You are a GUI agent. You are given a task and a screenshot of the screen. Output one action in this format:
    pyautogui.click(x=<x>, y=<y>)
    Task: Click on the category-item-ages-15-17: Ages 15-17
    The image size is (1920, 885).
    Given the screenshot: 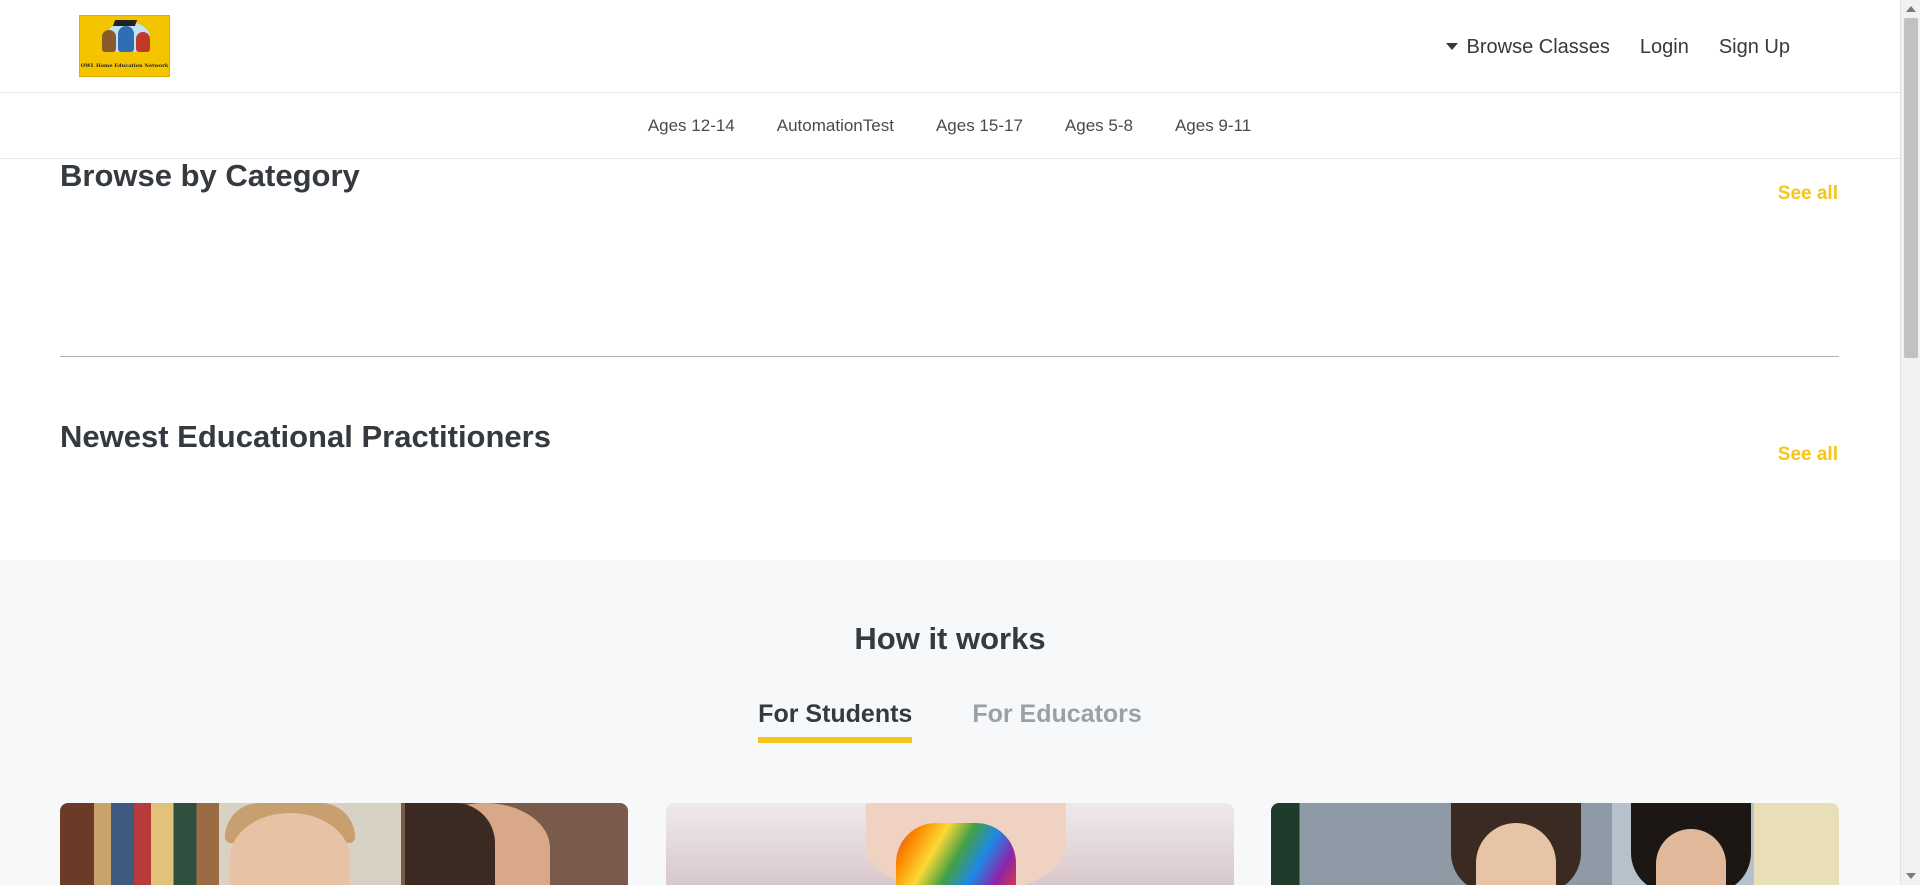 What is the action you would take?
    pyautogui.click(x=979, y=126)
    